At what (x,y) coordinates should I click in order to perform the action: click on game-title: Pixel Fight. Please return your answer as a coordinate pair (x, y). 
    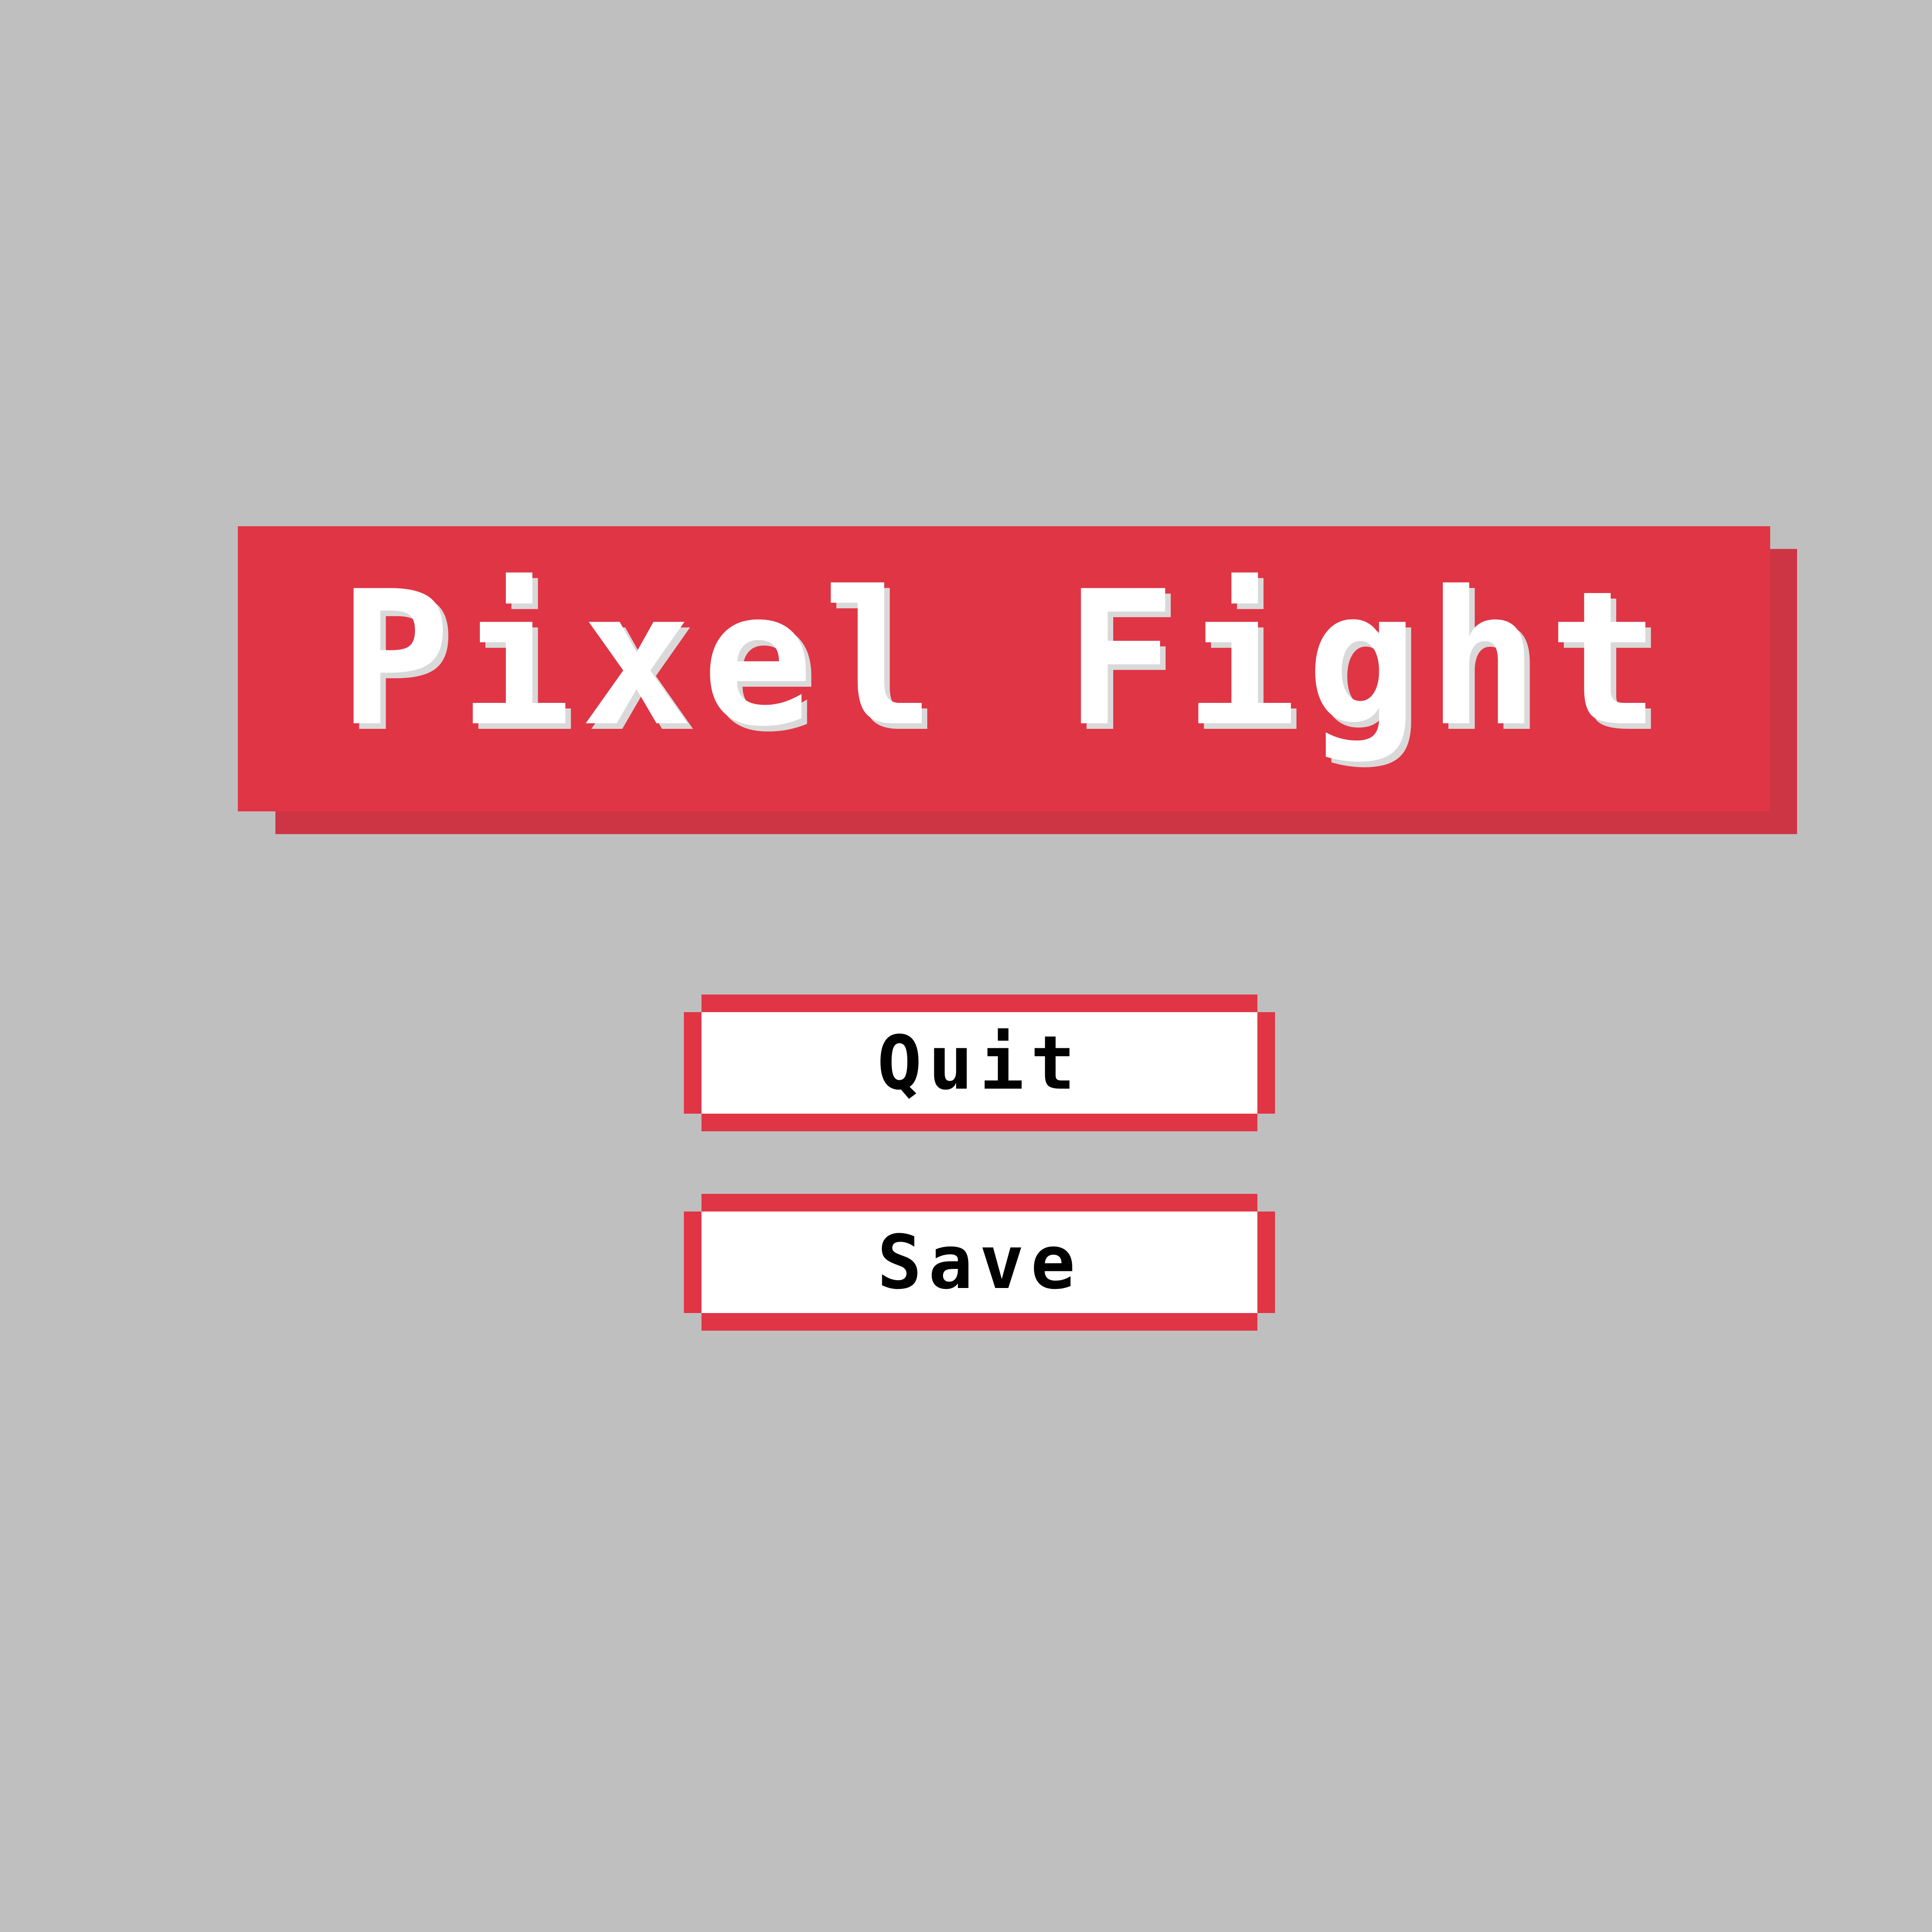
    Looking at the image, I should click on (1004, 659).